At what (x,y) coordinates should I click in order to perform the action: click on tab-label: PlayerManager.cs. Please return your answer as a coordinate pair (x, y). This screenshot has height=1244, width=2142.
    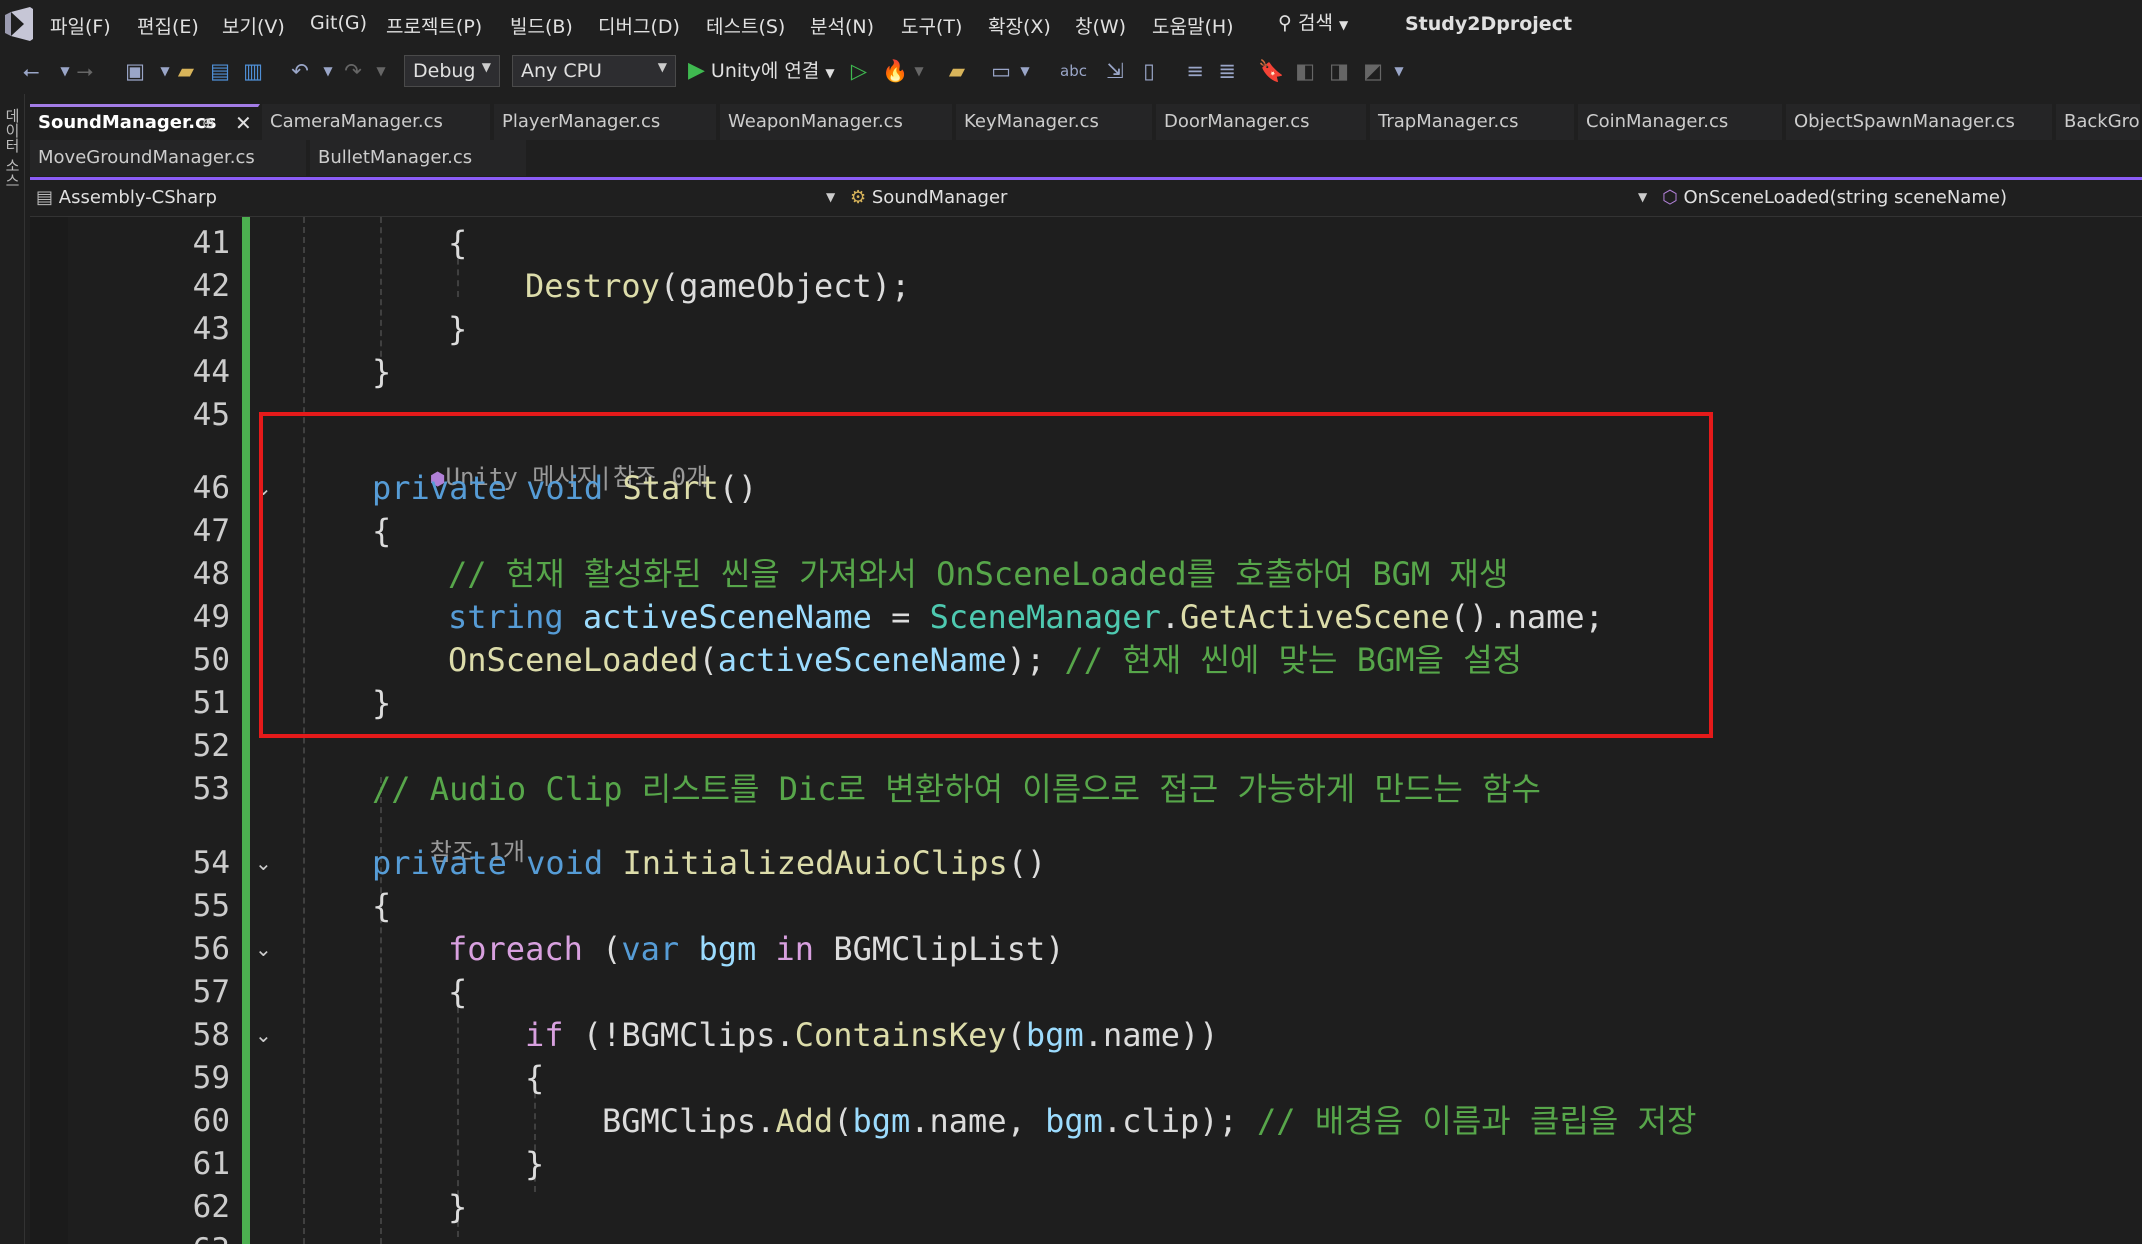
    Looking at the image, I should click on (581, 121).